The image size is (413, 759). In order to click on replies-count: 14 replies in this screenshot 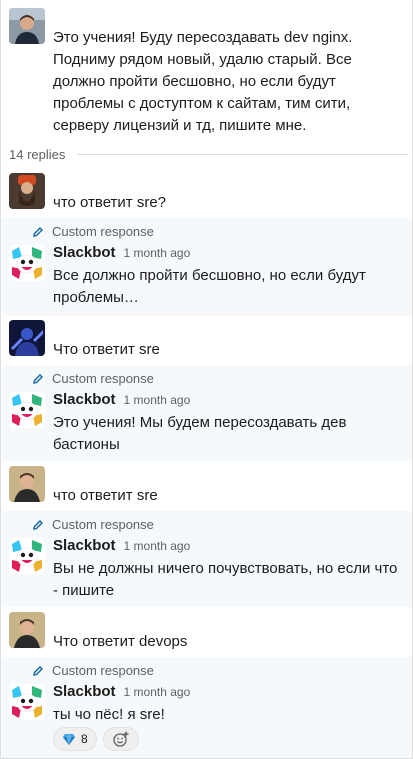, I will do `click(37, 154)`.